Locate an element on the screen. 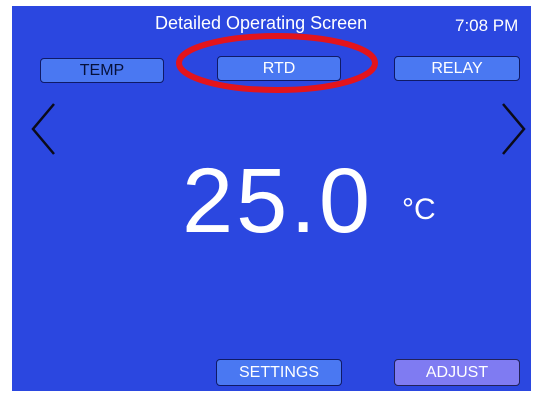  chevron-left-icon is located at coordinates (43, 129).